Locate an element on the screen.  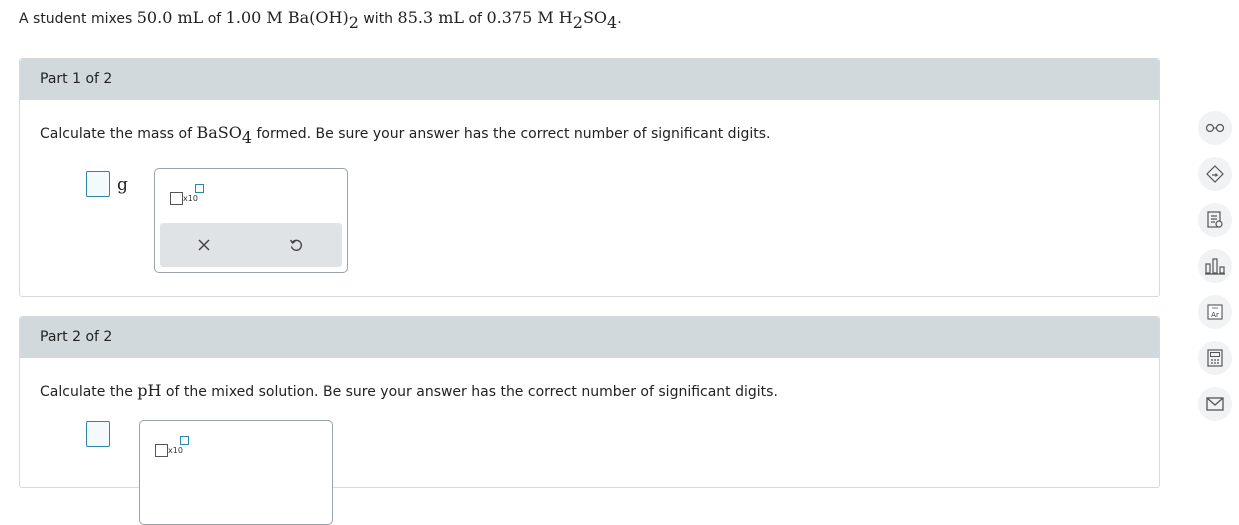
mail-icon is located at coordinates (1215, 404).